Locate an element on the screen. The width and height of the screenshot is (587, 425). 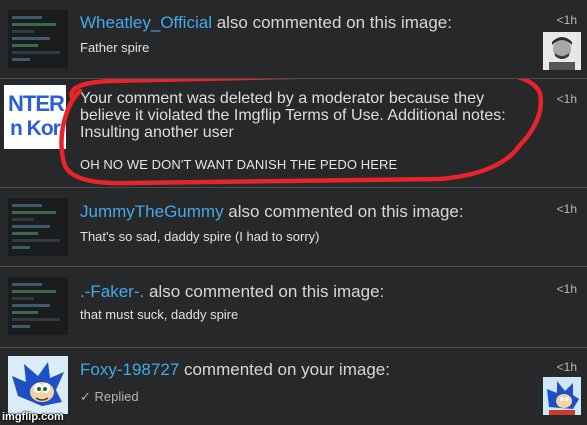
replied-status: ✓ Replied is located at coordinates (109, 397).